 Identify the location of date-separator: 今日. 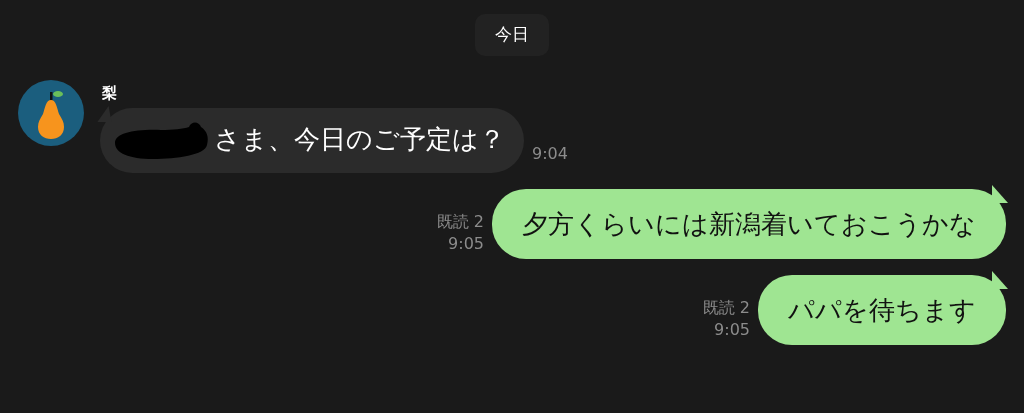
(512, 35).